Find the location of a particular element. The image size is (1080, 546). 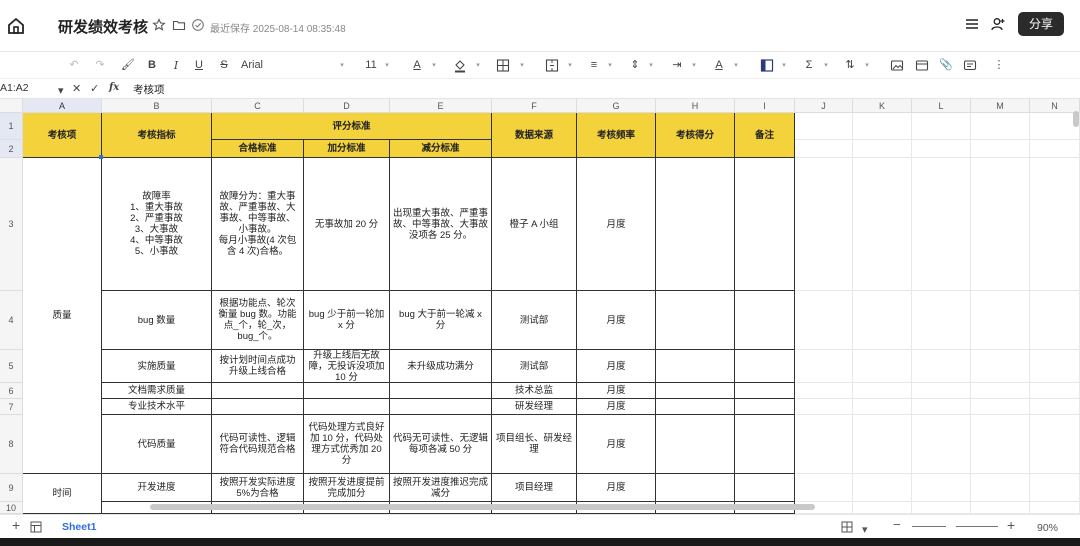

comment-icon is located at coordinates (970, 65).